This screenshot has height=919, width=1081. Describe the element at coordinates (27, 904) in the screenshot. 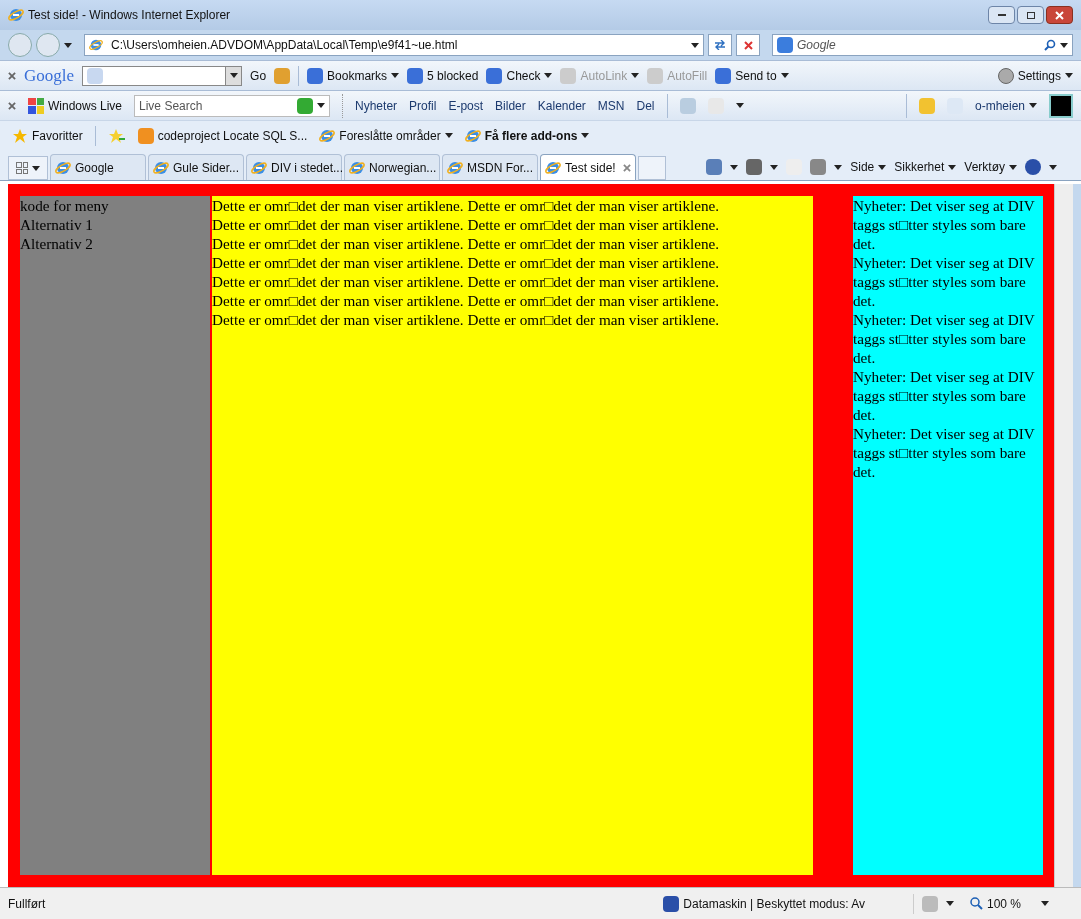

I see `status-text: Fullført` at that location.